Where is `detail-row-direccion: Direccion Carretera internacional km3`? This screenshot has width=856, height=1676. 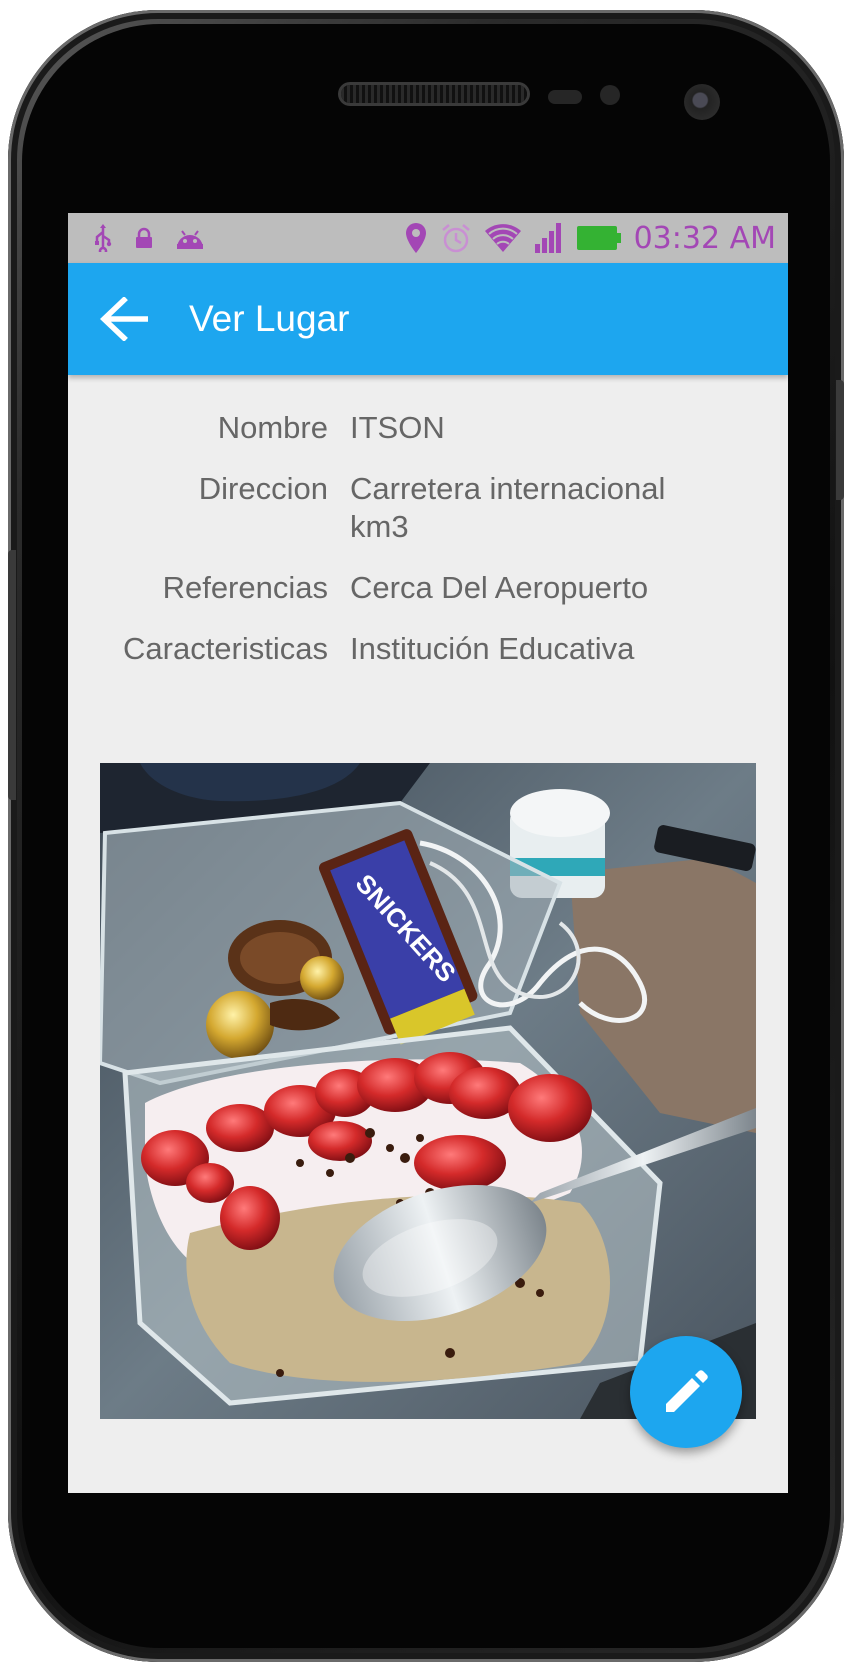 detail-row-direccion: Direccion Carretera internacional km3 is located at coordinates (428, 508).